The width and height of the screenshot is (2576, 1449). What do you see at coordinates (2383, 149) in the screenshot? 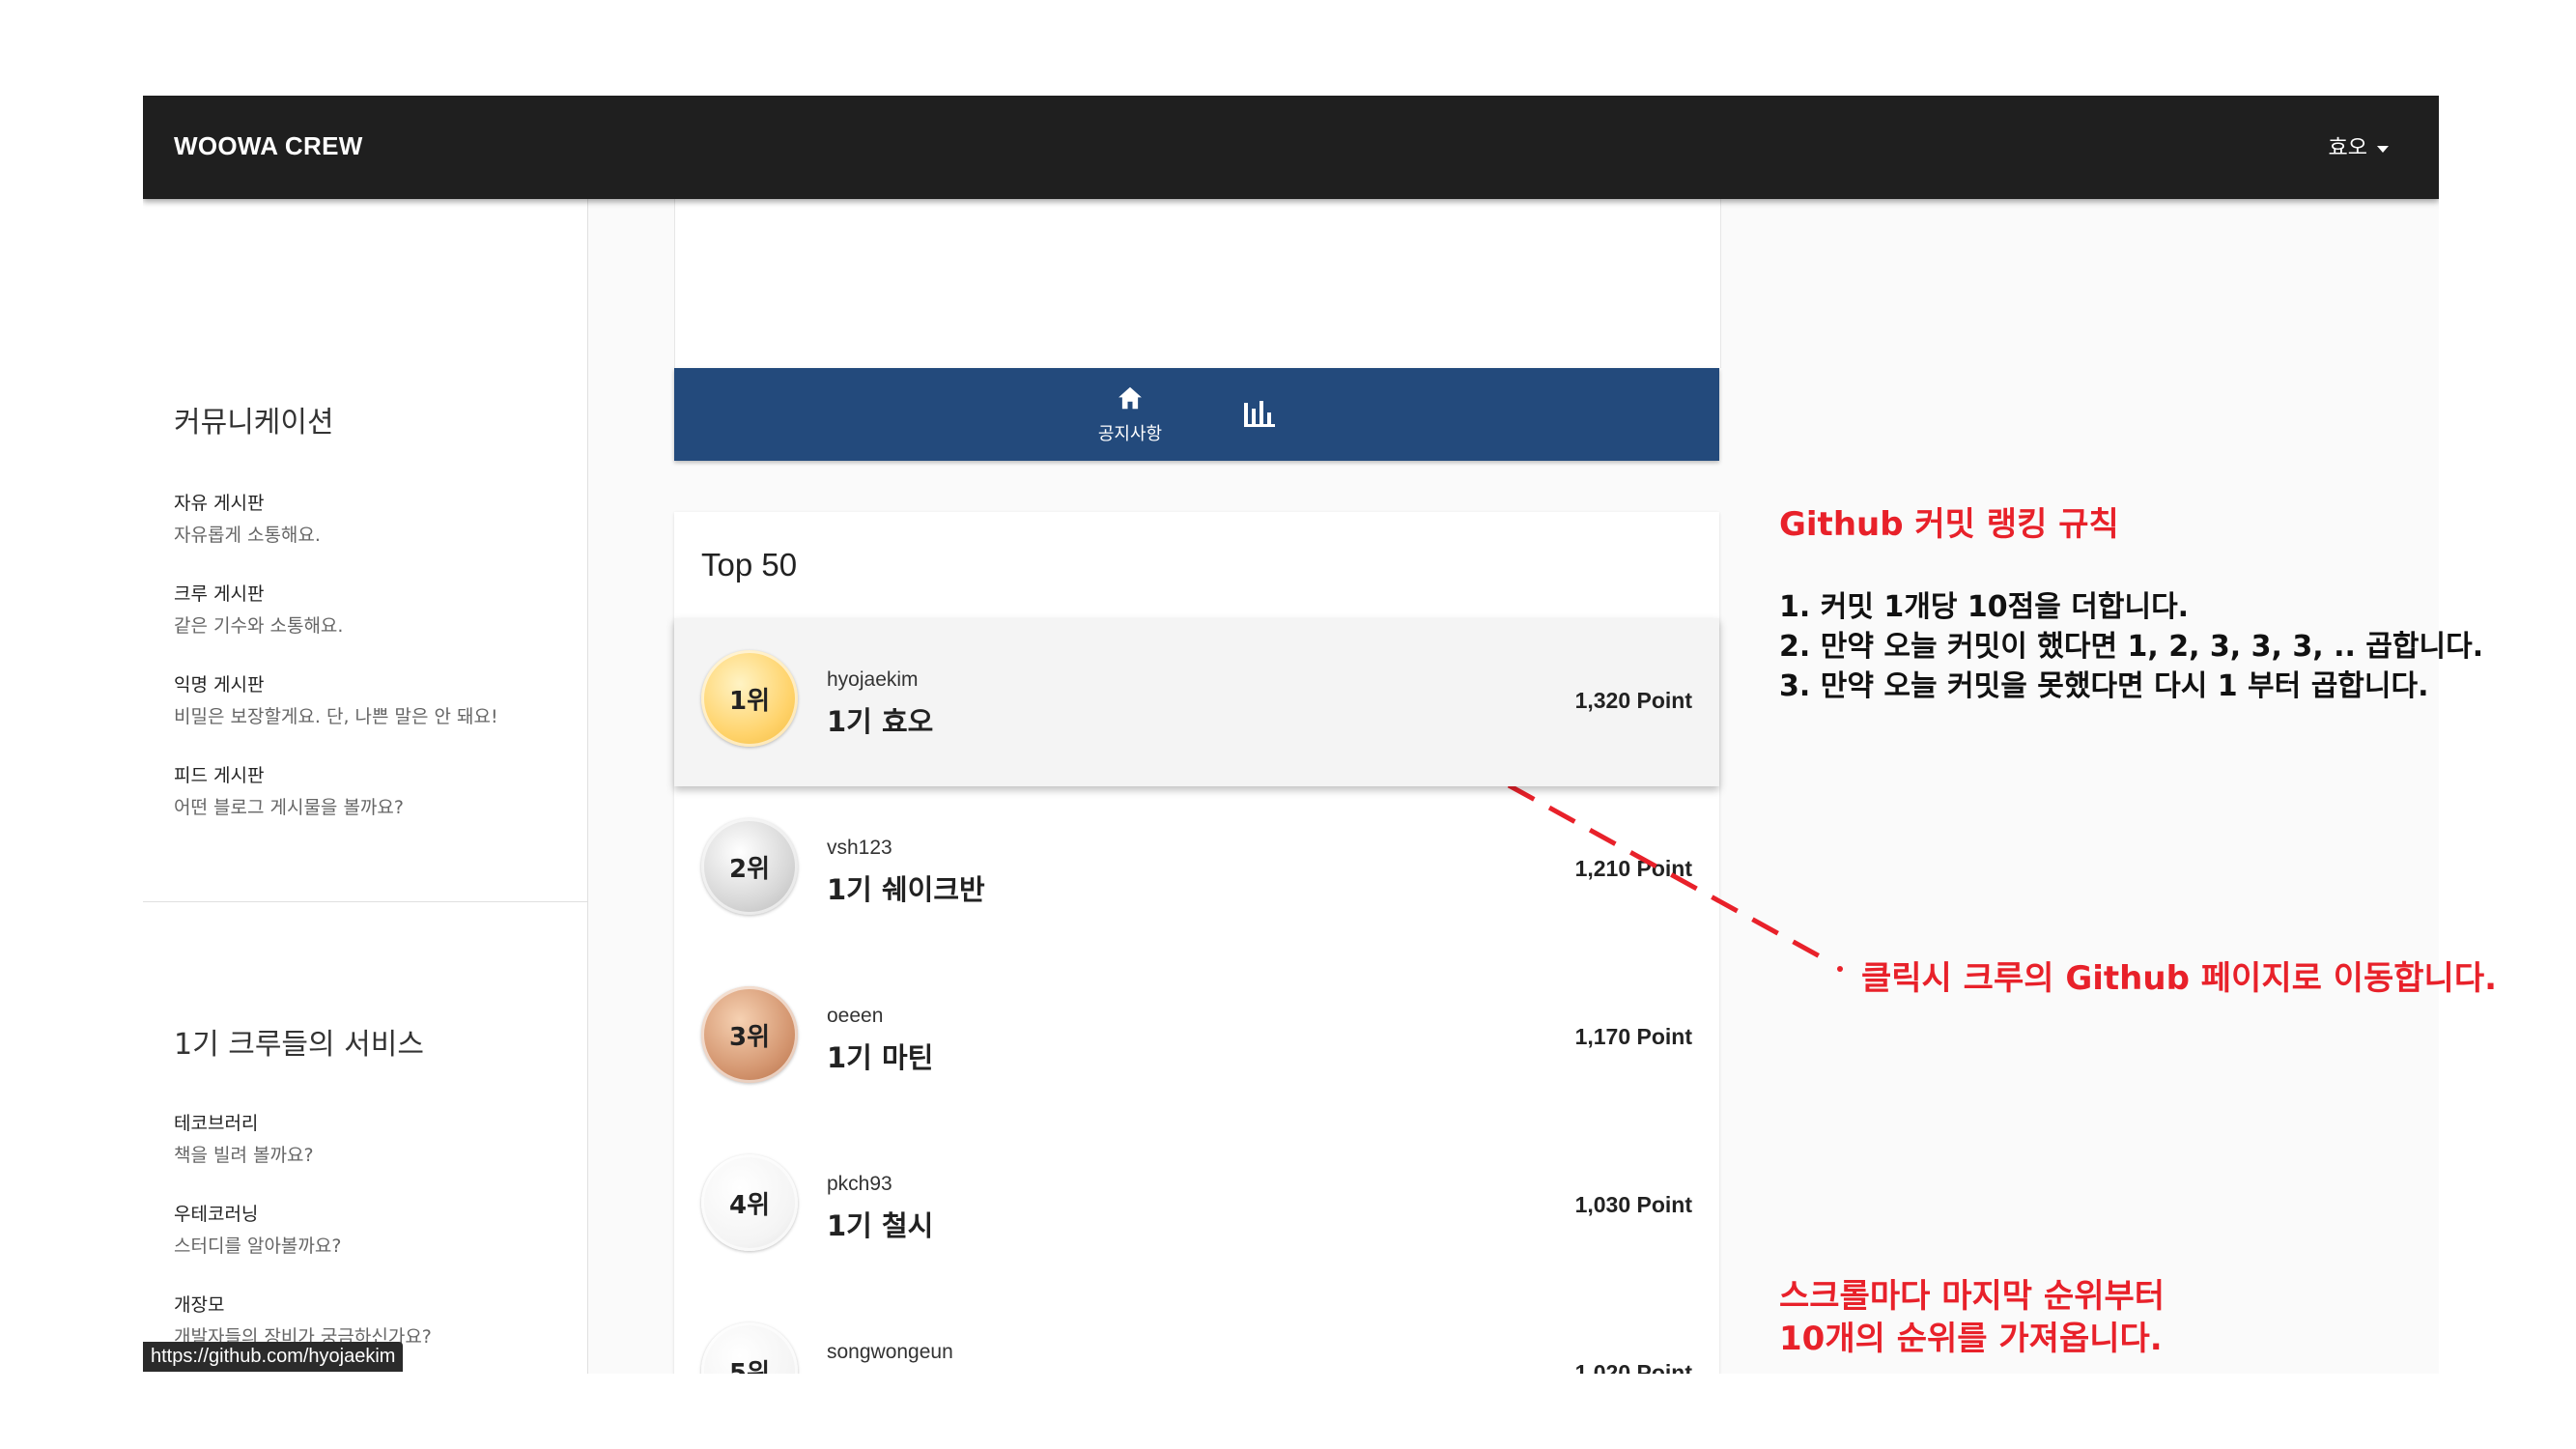
I see `caret-down-icon` at bounding box center [2383, 149].